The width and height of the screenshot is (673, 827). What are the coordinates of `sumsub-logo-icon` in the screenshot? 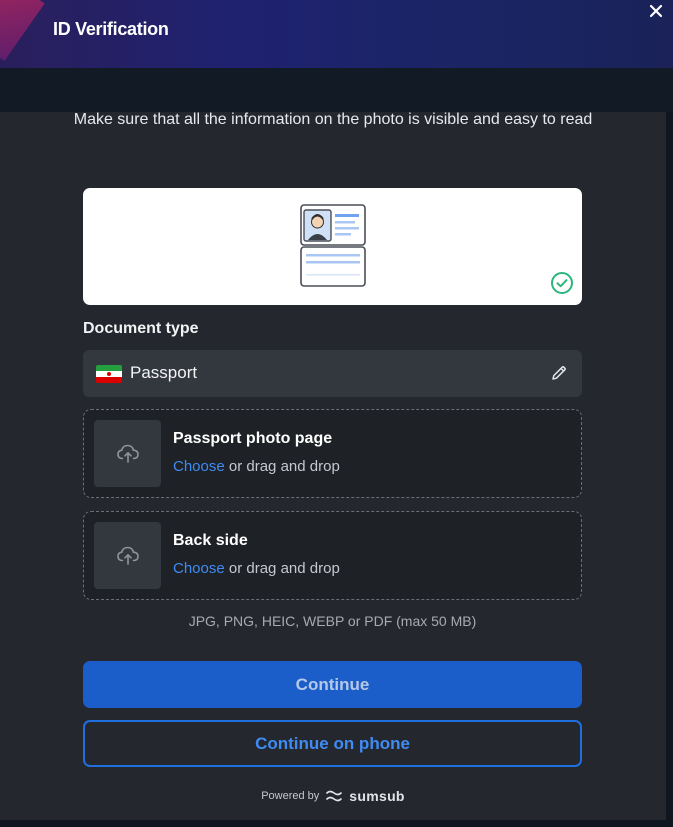 It's located at (334, 796).